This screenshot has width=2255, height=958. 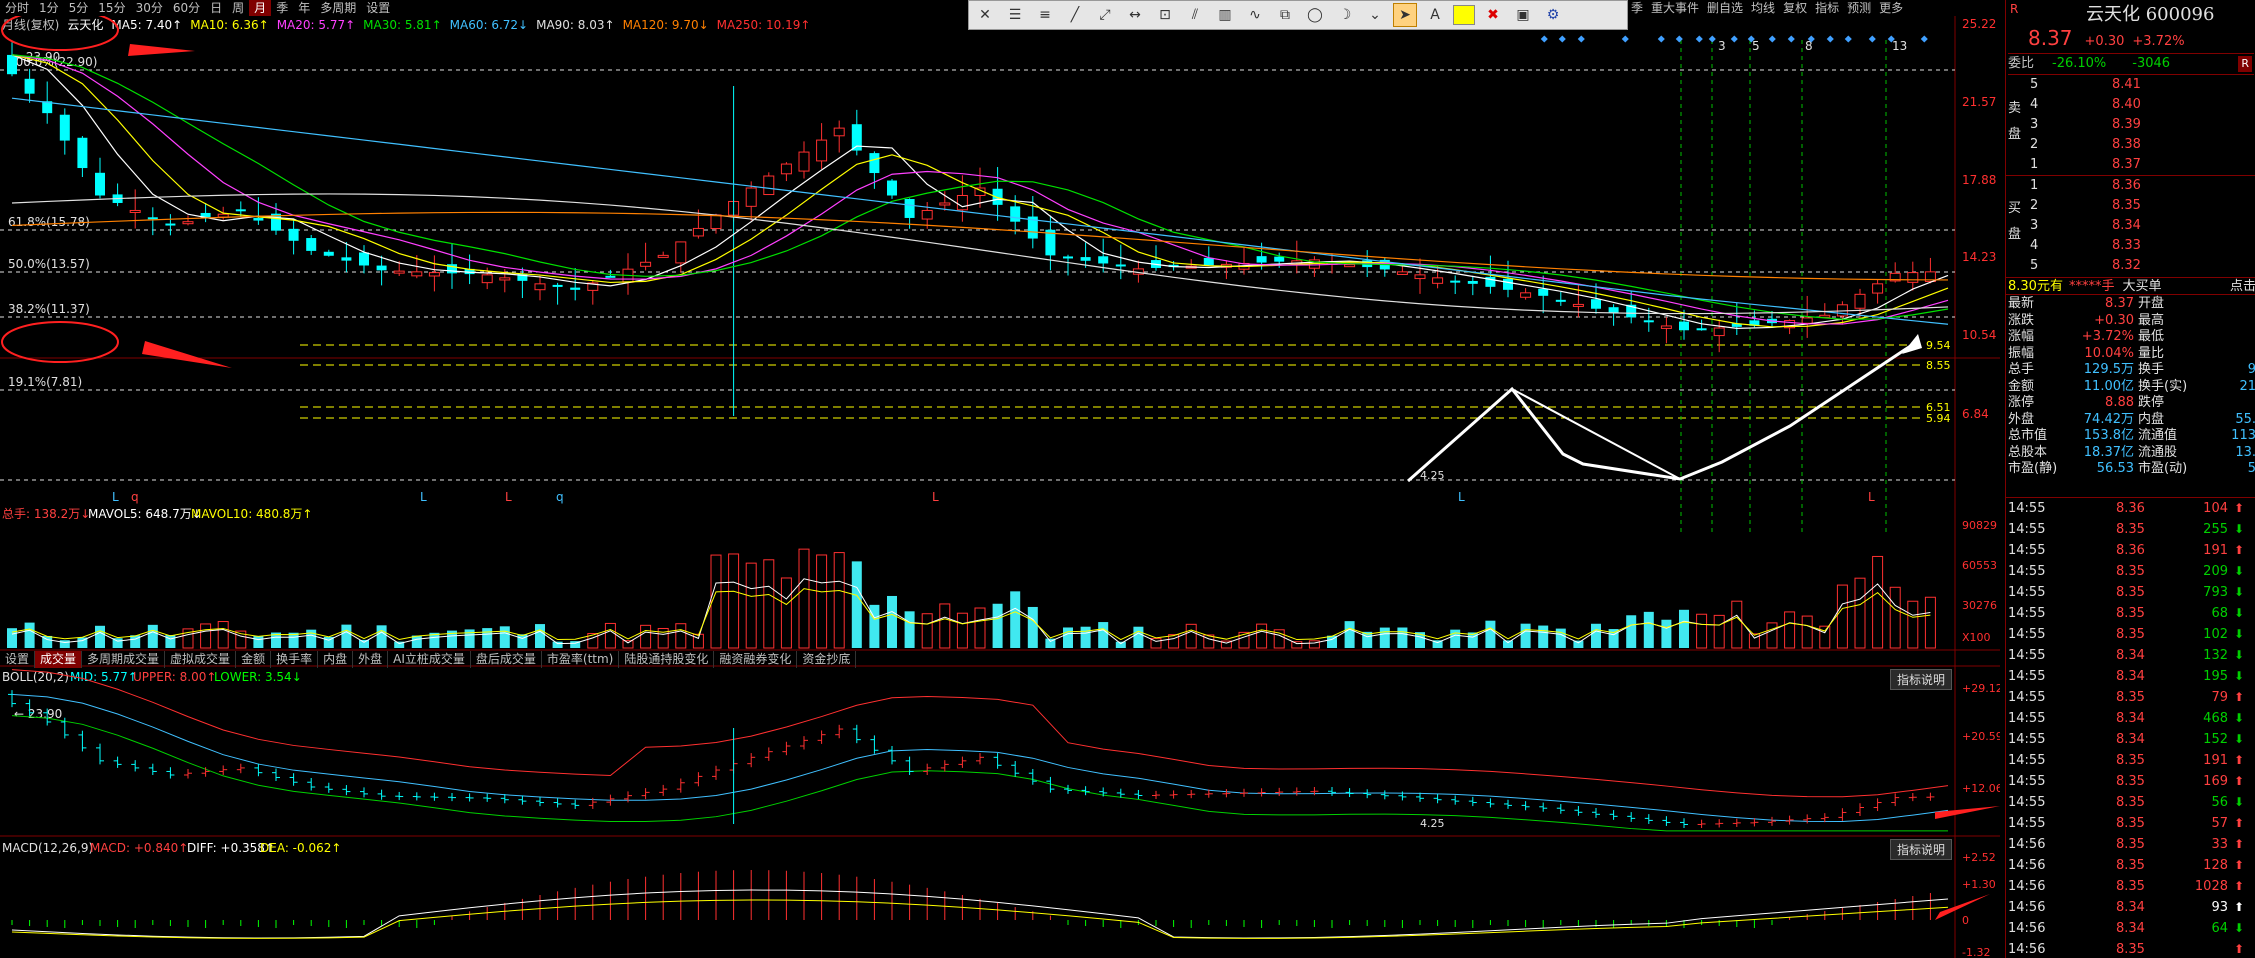 What do you see at coordinates (2028, 452) in the screenshot?
I see `stat-label: 总股本` at bounding box center [2028, 452].